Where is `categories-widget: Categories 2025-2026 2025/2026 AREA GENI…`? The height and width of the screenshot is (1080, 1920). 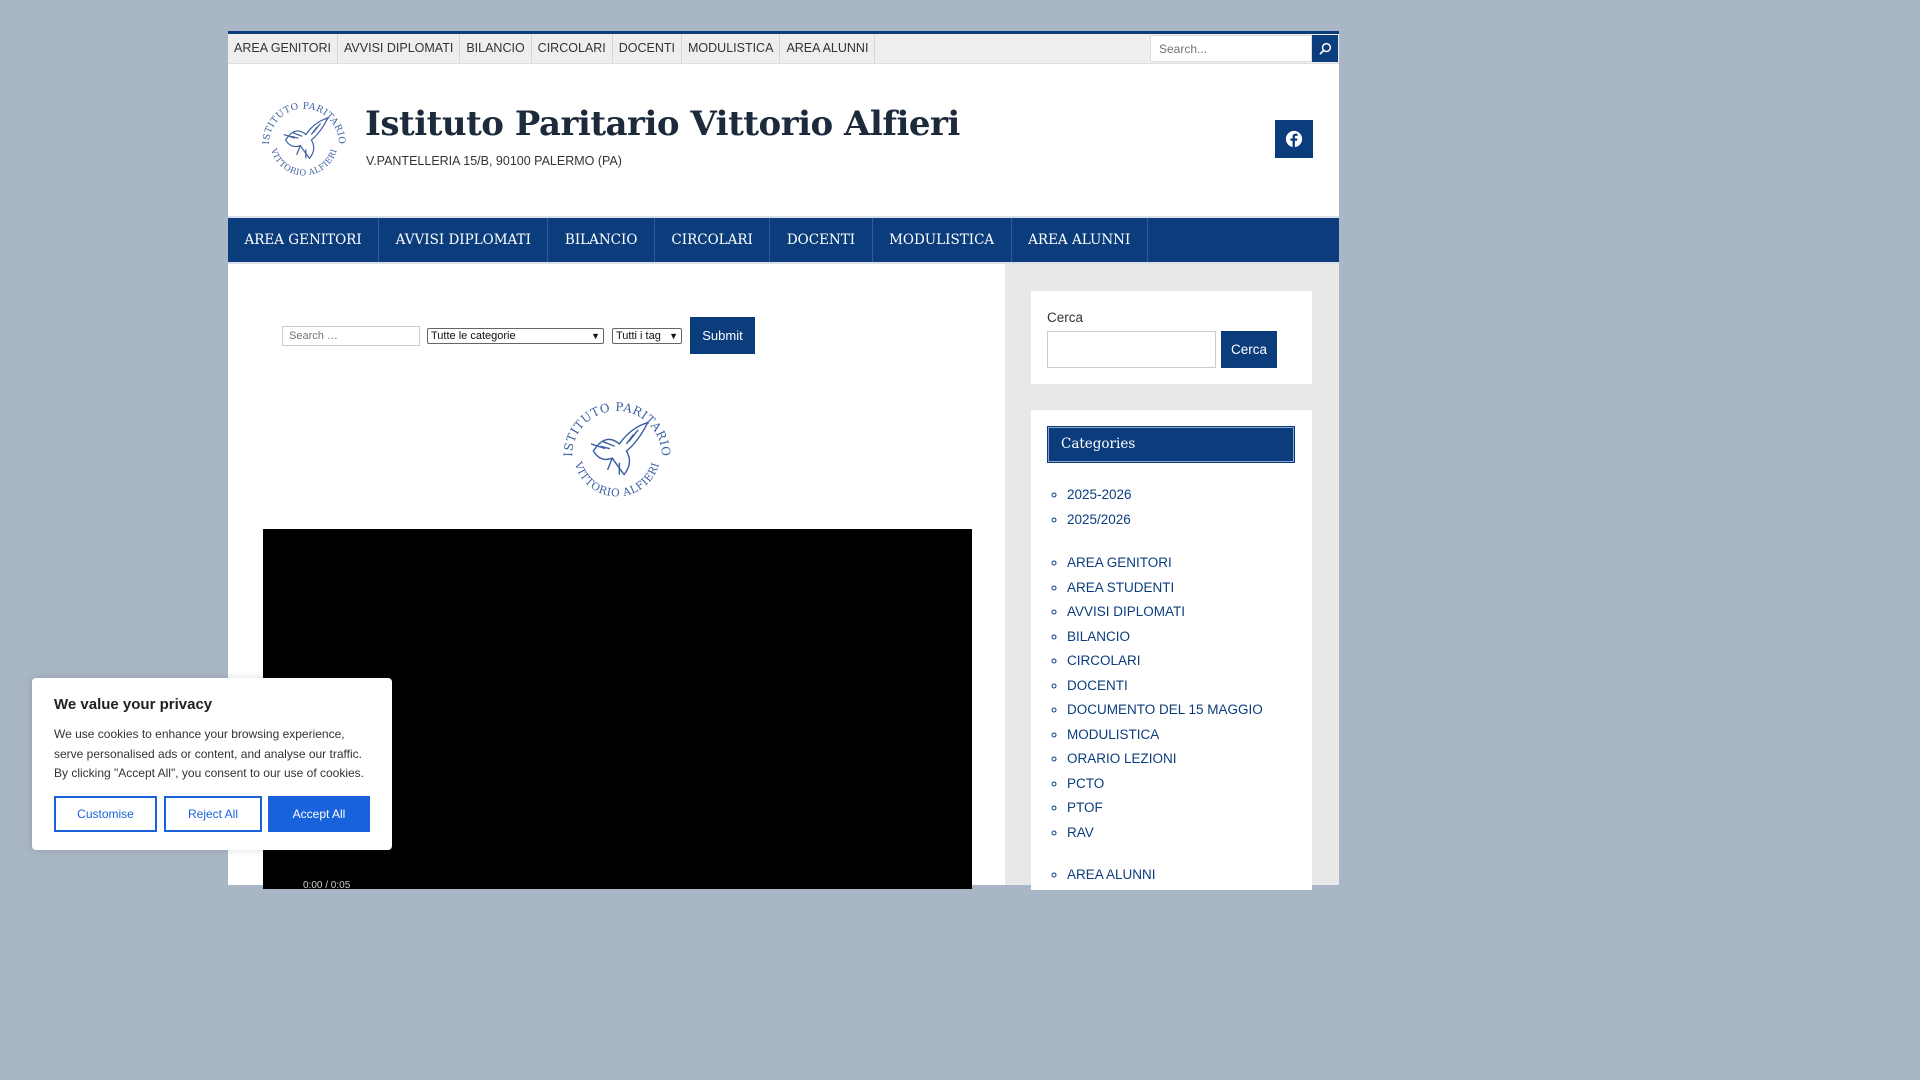 categories-widget: Categories 2025-2026 2025/2026 AREA GENI… is located at coordinates (1171, 650).